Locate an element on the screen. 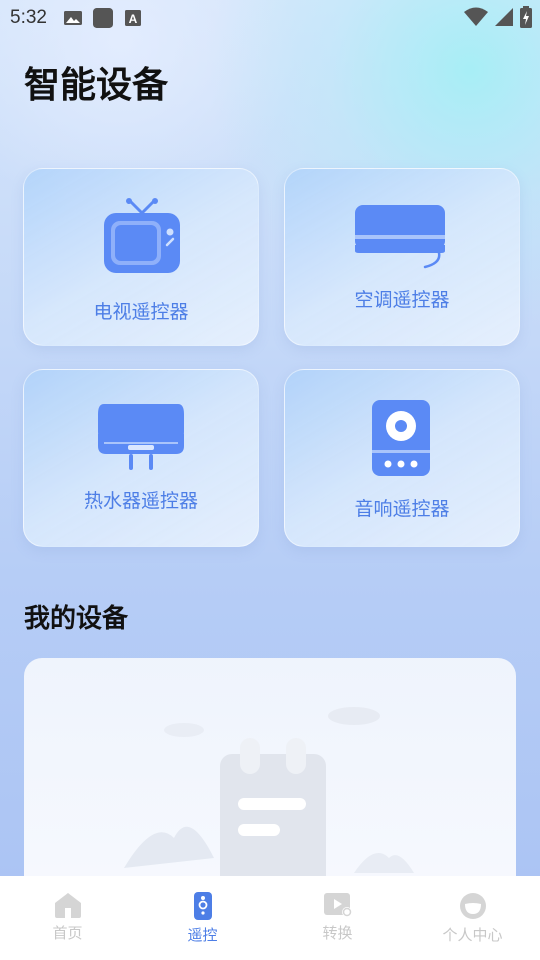 The width and height of the screenshot is (540, 960). tv-remote-label: 电视遥控器 is located at coordinates (141, 312).